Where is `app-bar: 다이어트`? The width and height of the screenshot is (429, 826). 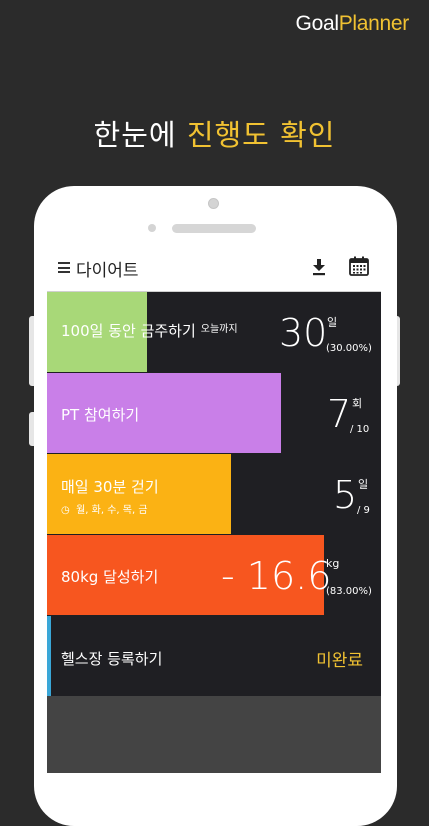
app-bar: 다이어트 is located at coordinates (214, 267).